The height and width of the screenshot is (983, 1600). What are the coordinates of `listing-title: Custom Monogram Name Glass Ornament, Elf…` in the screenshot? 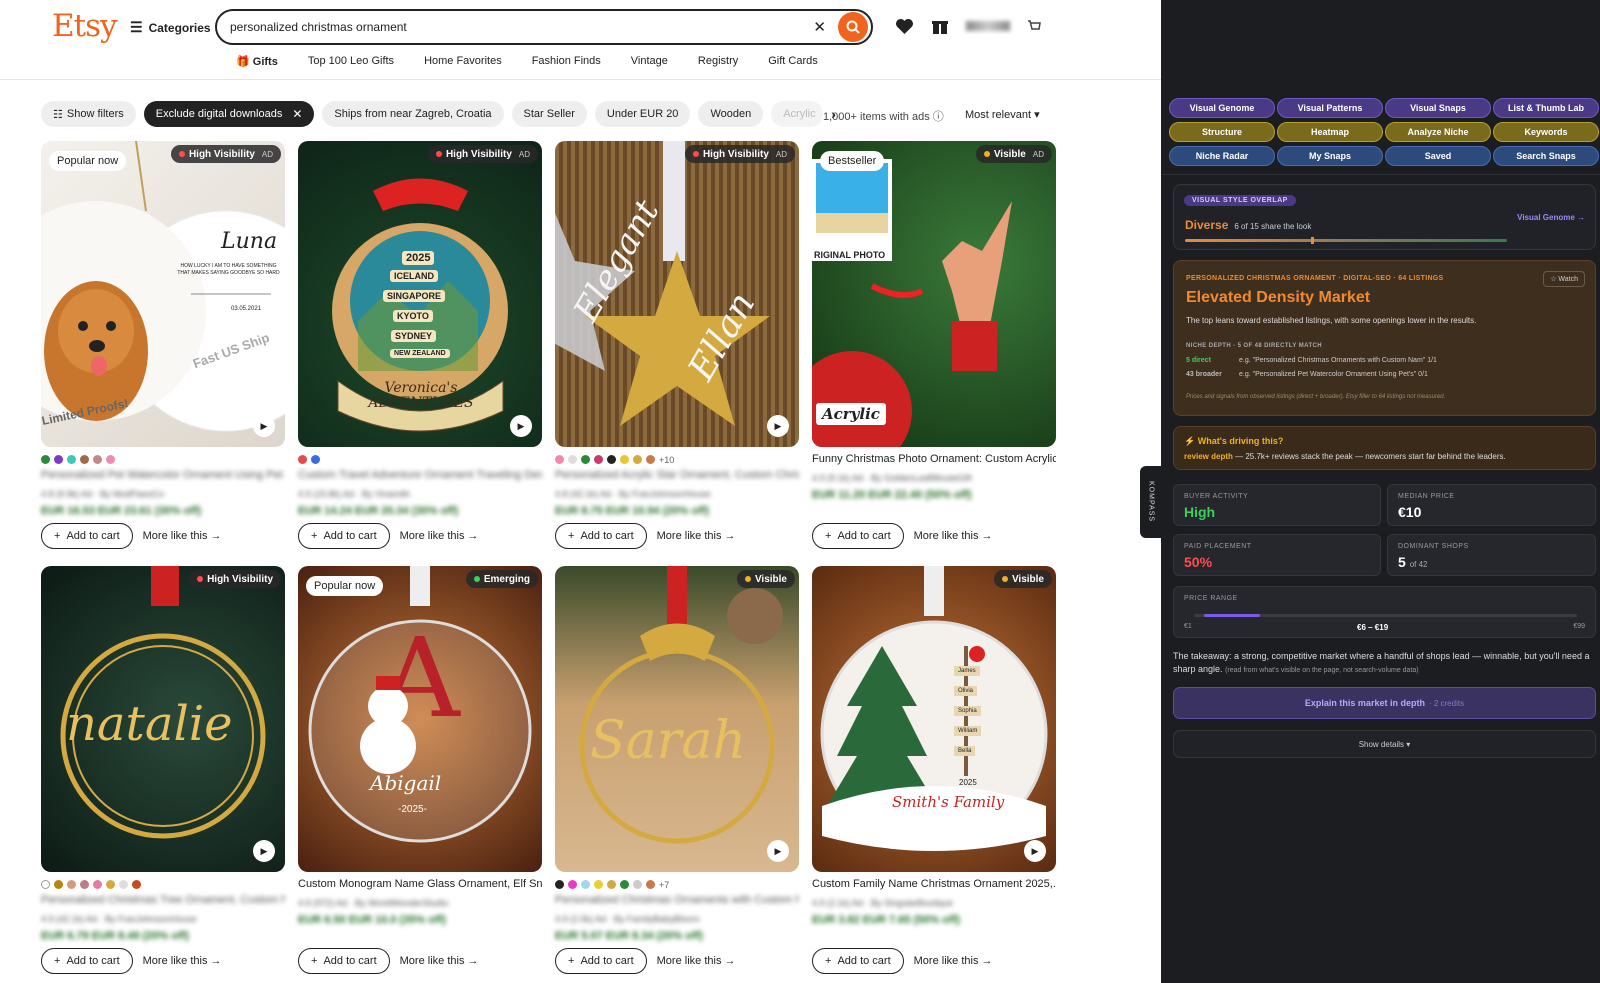 It's located at (420, 885).